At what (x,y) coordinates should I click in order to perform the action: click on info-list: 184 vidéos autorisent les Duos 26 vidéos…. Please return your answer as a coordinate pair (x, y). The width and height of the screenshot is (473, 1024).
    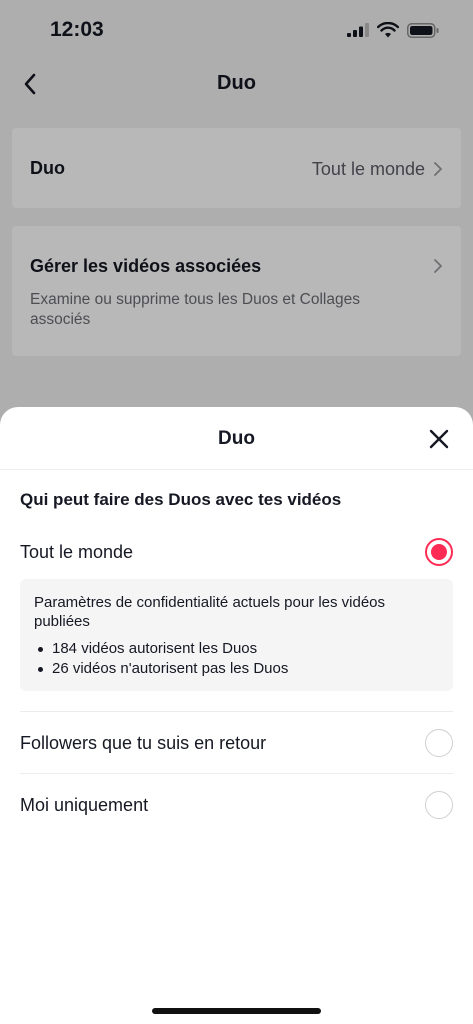
    Looking at the image, I should click on (161, 659).